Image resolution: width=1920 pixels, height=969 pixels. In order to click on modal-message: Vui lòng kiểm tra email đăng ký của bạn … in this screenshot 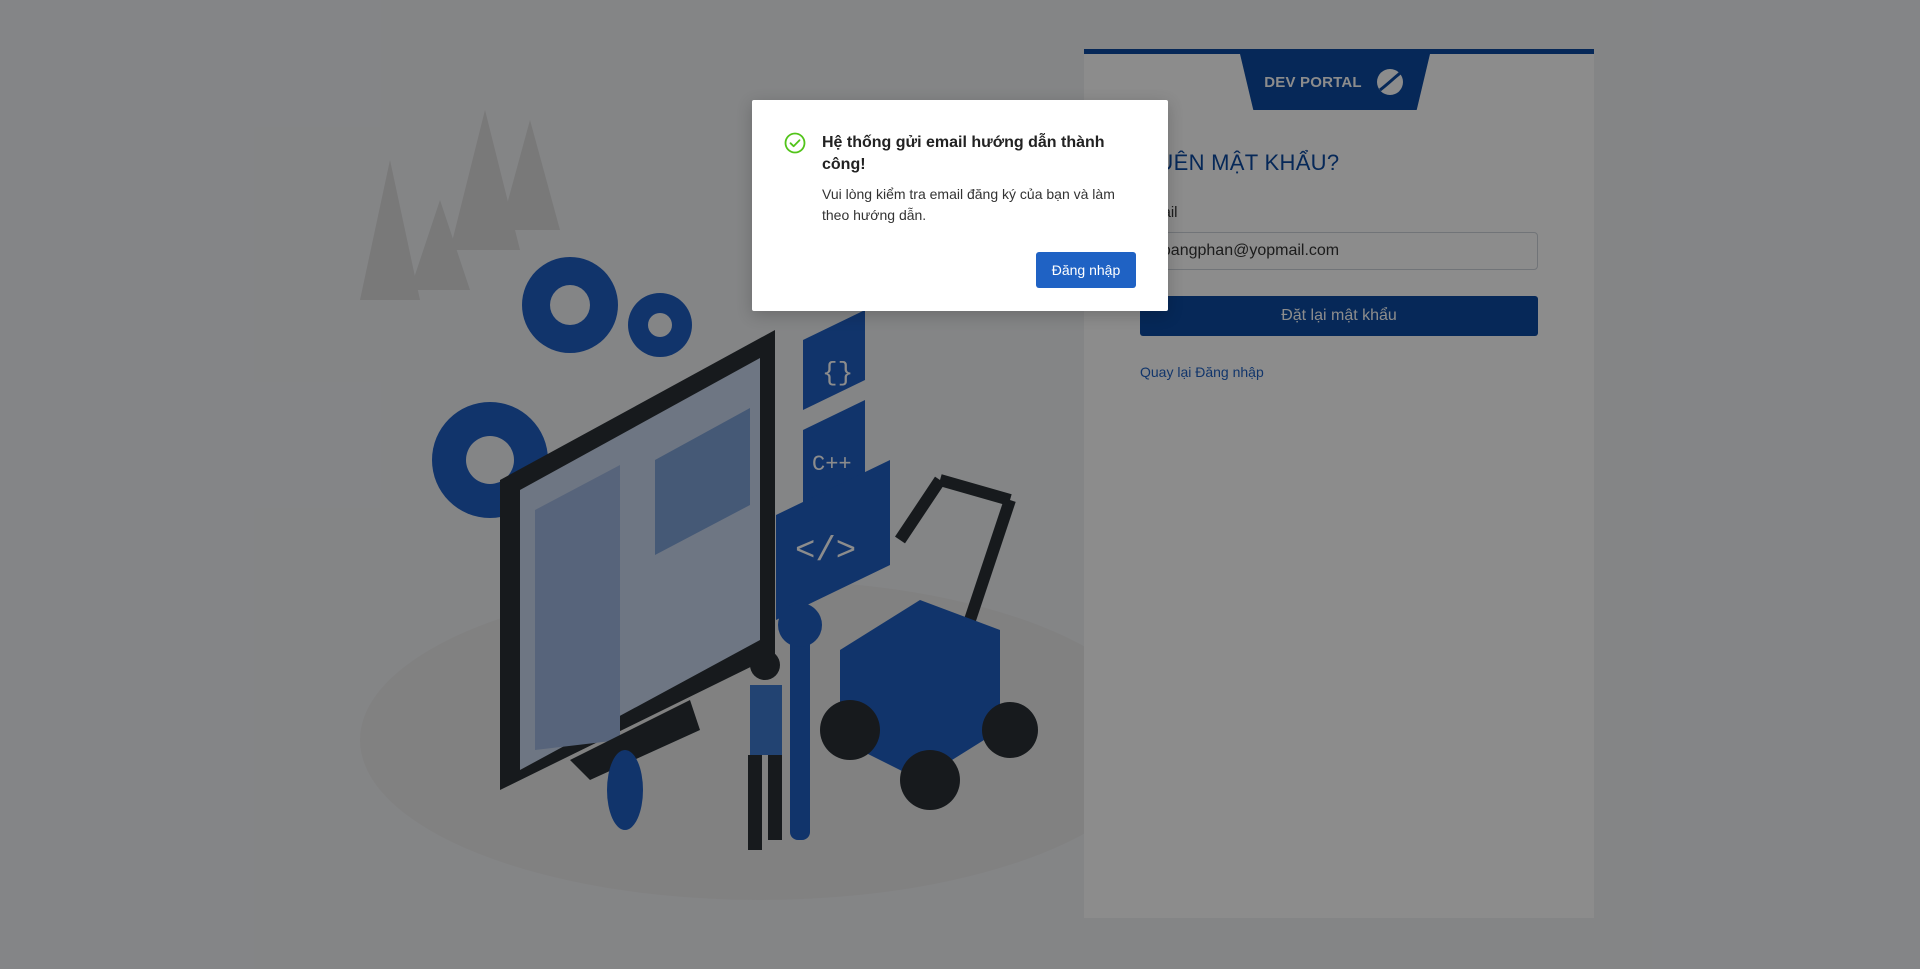, I will do `click(968, 204)`.